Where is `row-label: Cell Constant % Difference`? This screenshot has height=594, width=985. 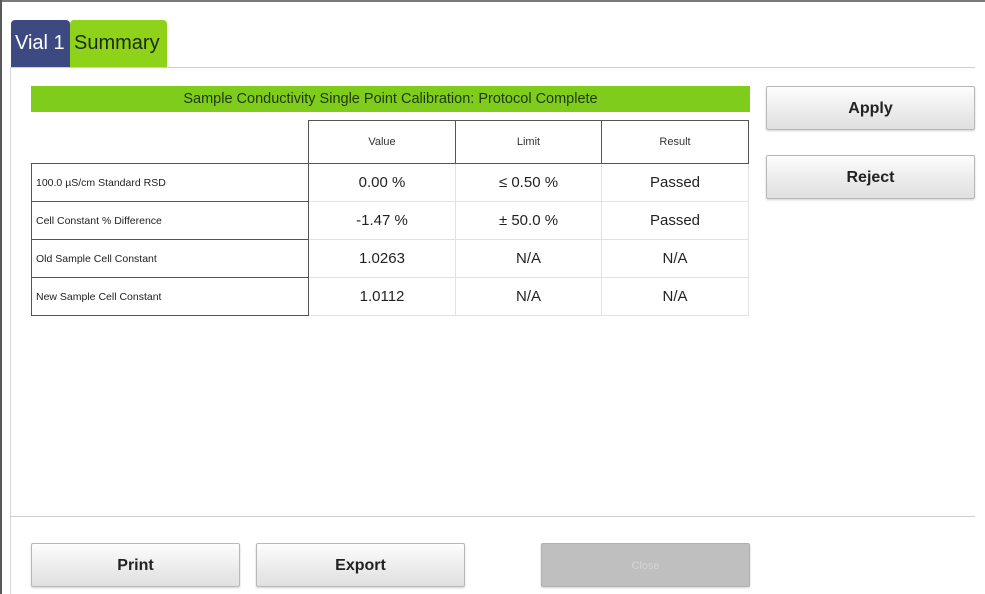
row-label: Cell Constant % Difference is located at coordinates (170, 220).